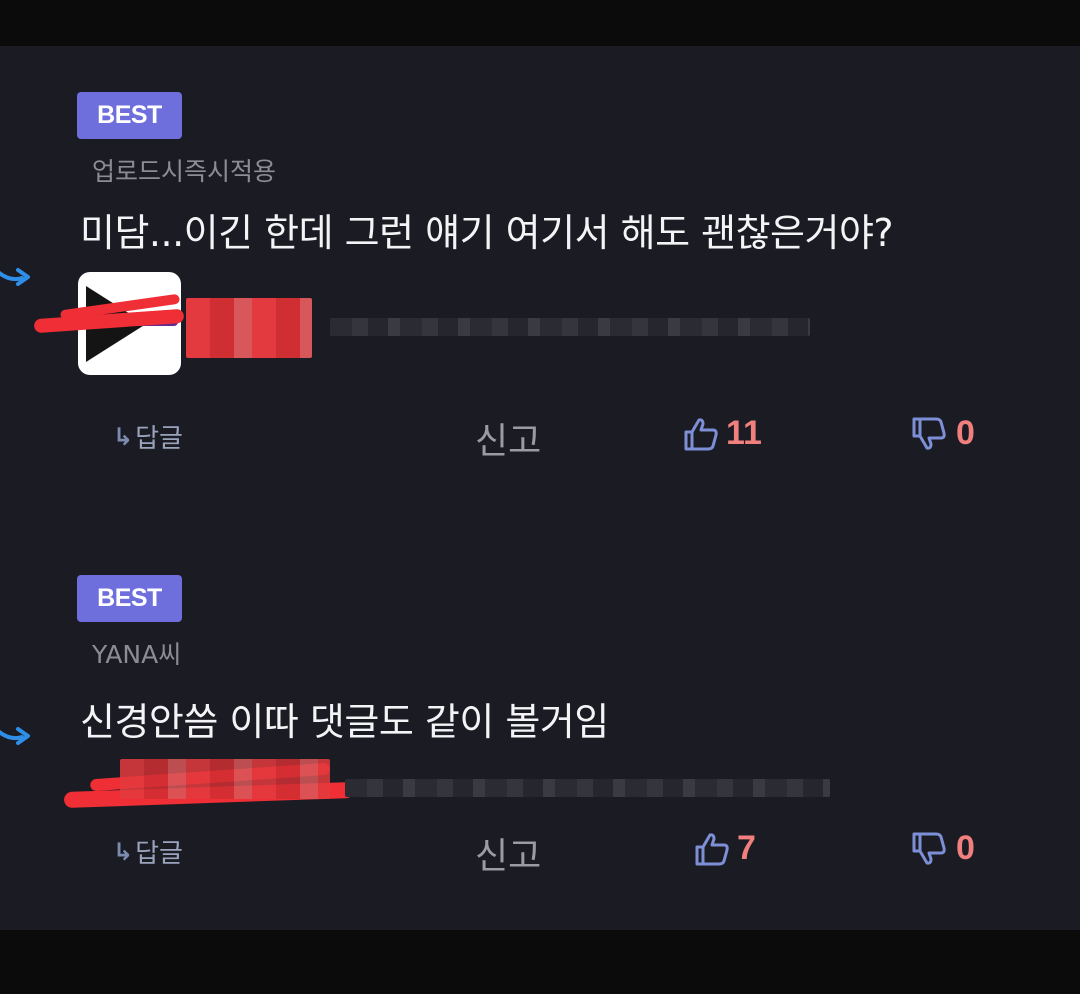 This screenshot has width=1080, height=994. What do you see at coordinates (540, 962) in the screenshot?
I see `bottom-bar` at bounding box center [540, 962].